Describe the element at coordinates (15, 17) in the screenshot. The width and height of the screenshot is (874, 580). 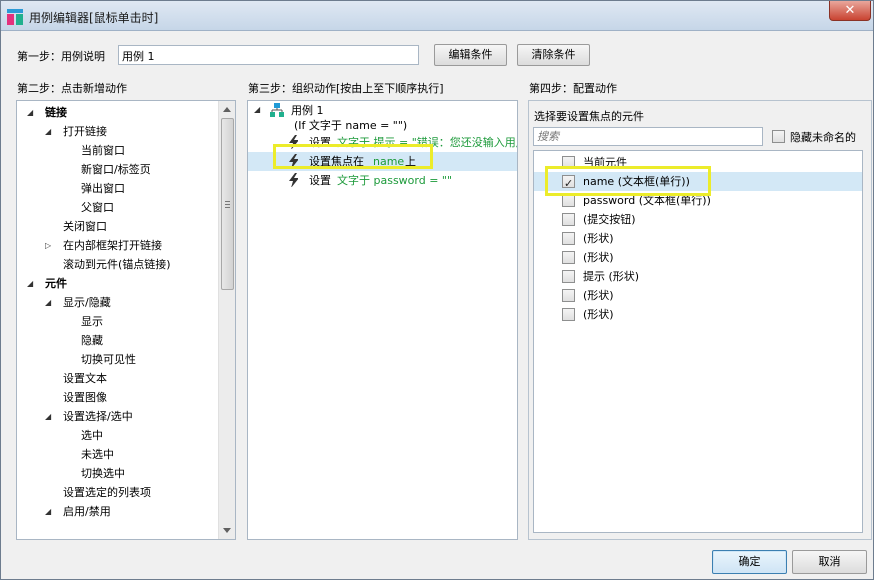
I see `app-icon` at that location.